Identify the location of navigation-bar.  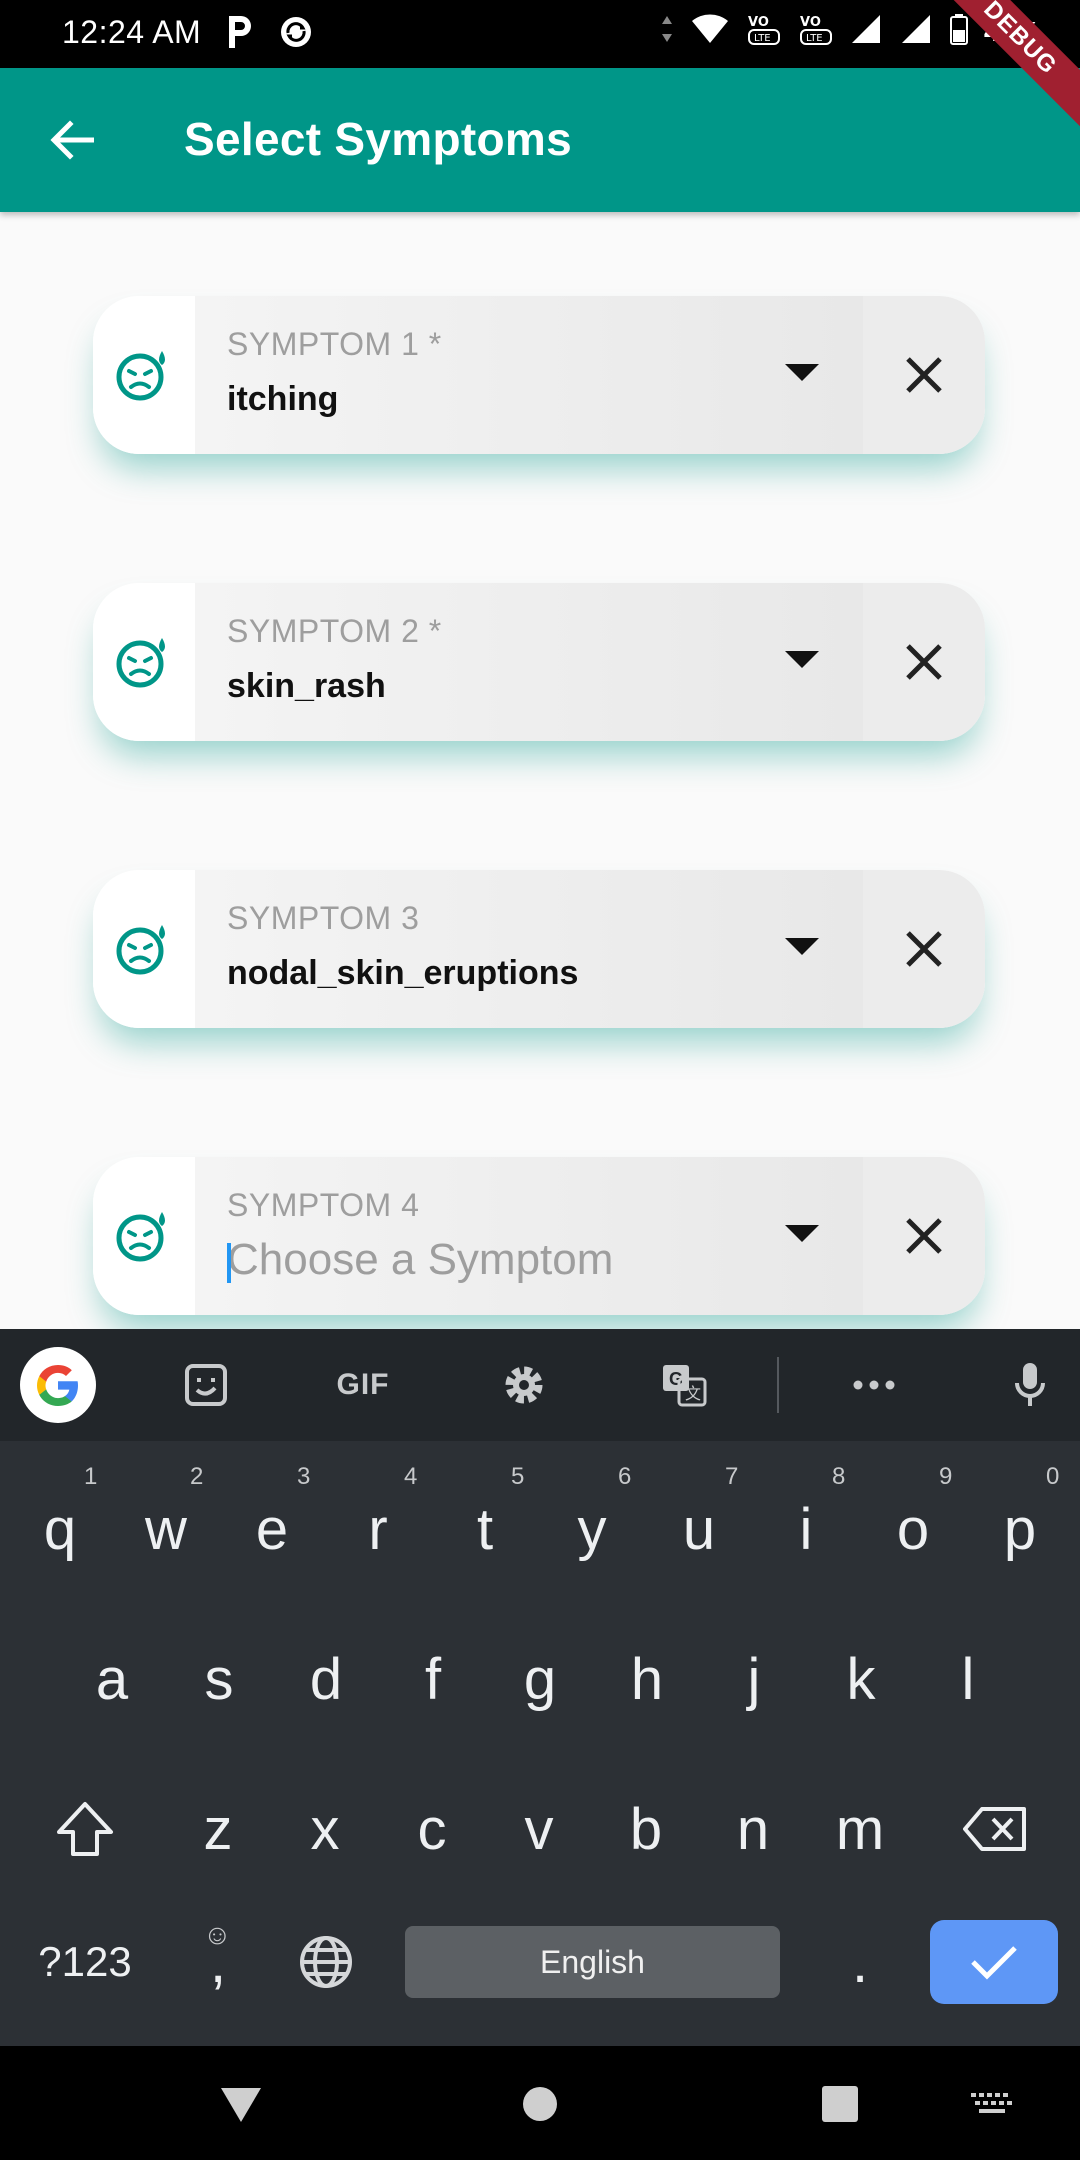
(540, 2103).